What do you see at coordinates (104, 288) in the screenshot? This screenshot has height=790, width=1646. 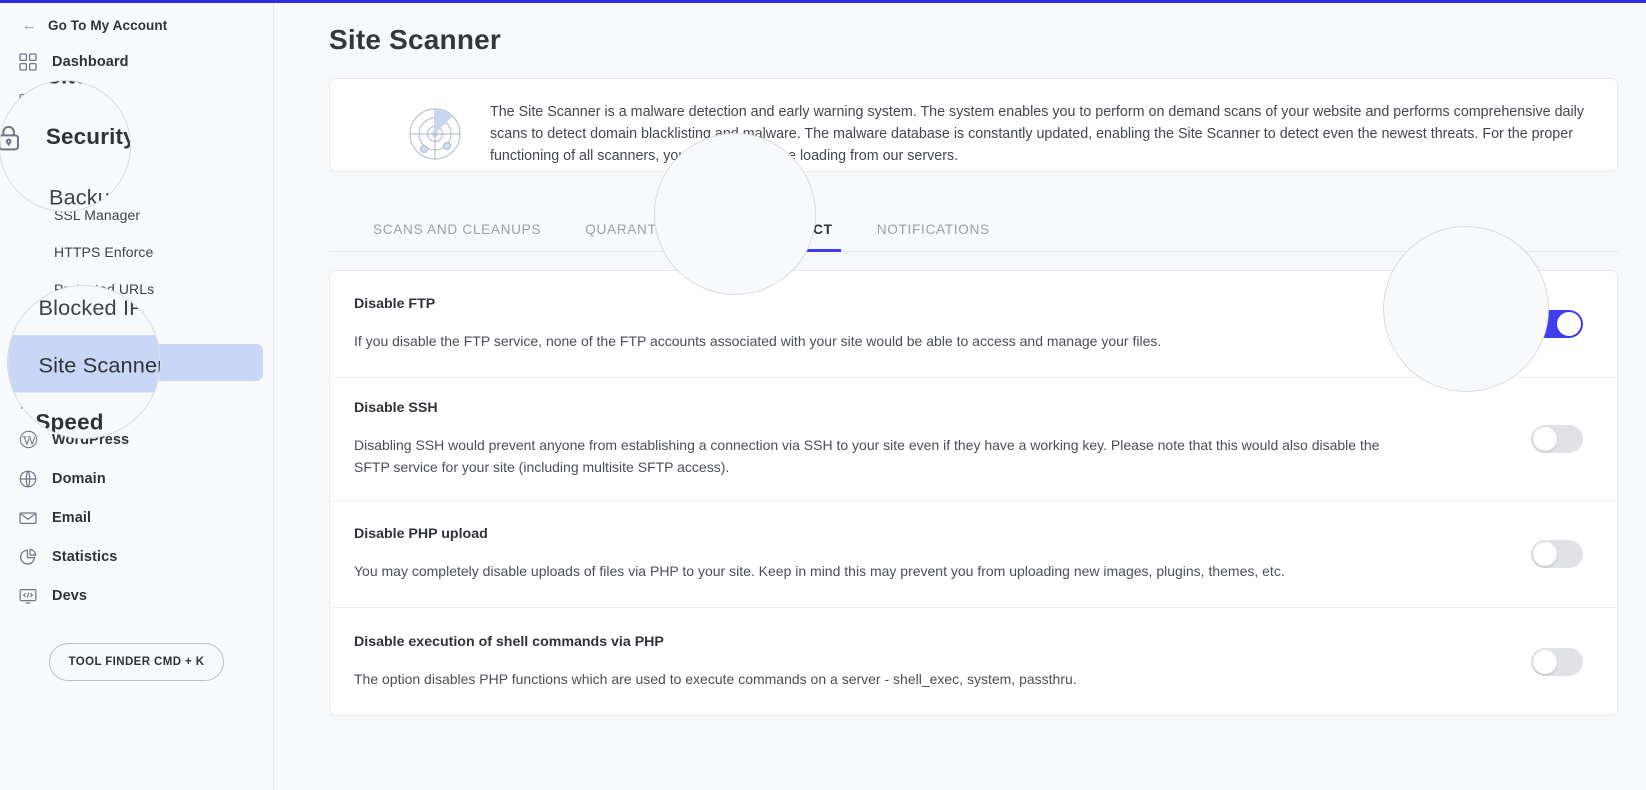 I see `sidebar-item-label: Protected URLs` at bounding box center [104, 288].